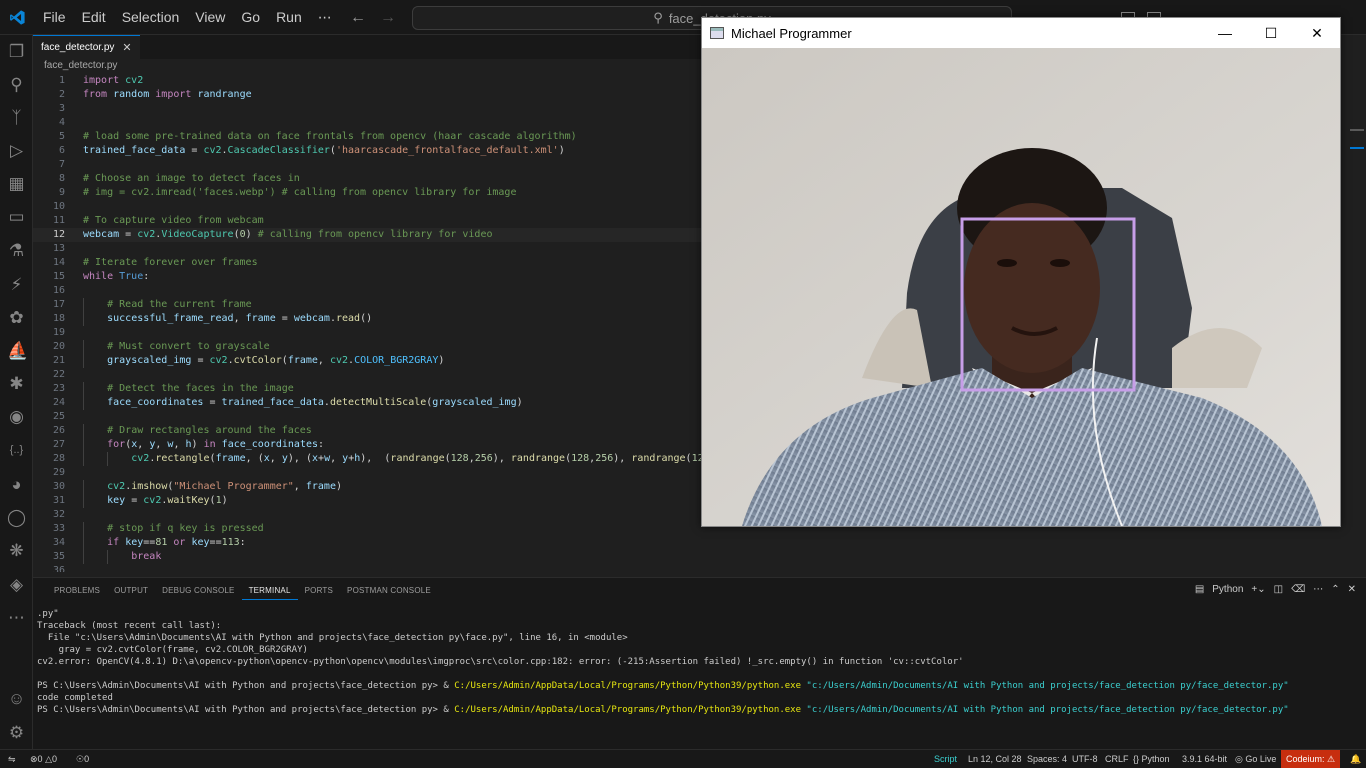 Image resolution: width=1366 pixels, height=768 pixels. What do you see at coordinates (16, 150) in the screenshot?
I see `run-debug-icon: ▷` at bounding box center [16, 150].